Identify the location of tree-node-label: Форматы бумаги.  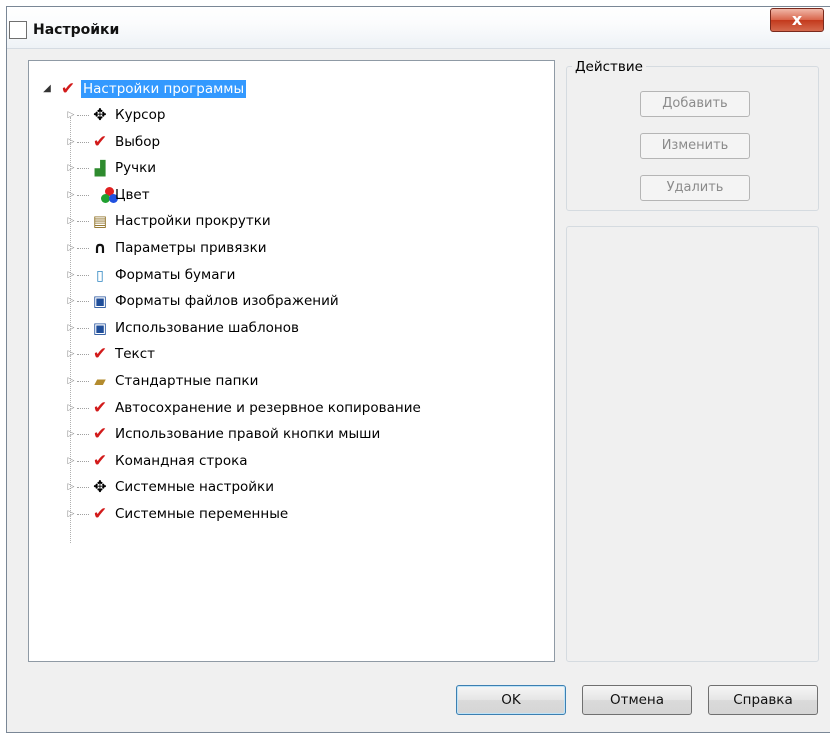
(175, 275).